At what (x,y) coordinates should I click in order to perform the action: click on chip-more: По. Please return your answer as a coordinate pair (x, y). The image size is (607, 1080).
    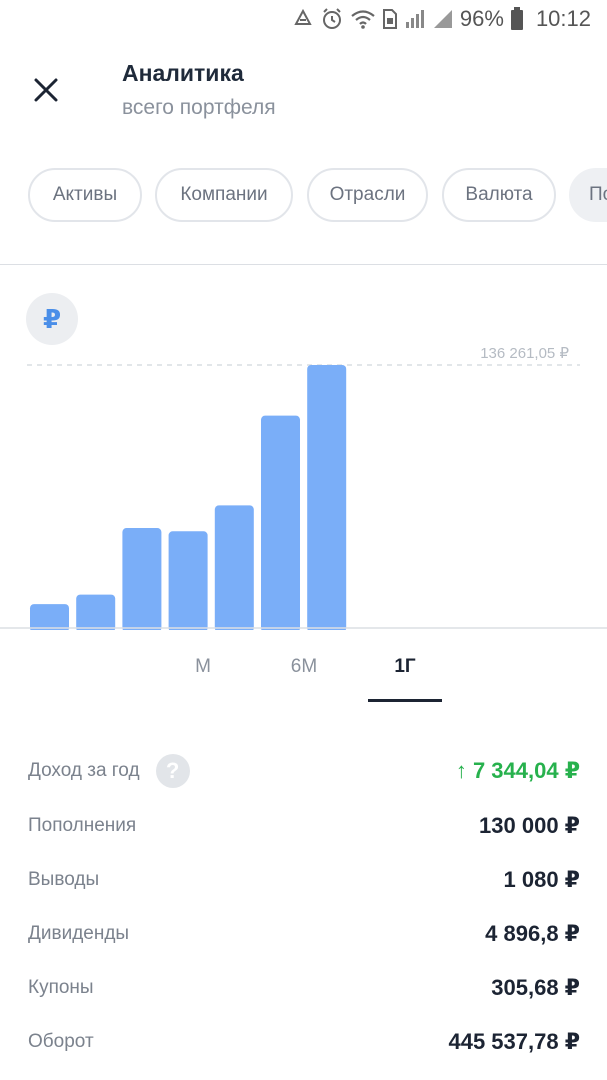
    Looking at the image, I should click on (588, 195).